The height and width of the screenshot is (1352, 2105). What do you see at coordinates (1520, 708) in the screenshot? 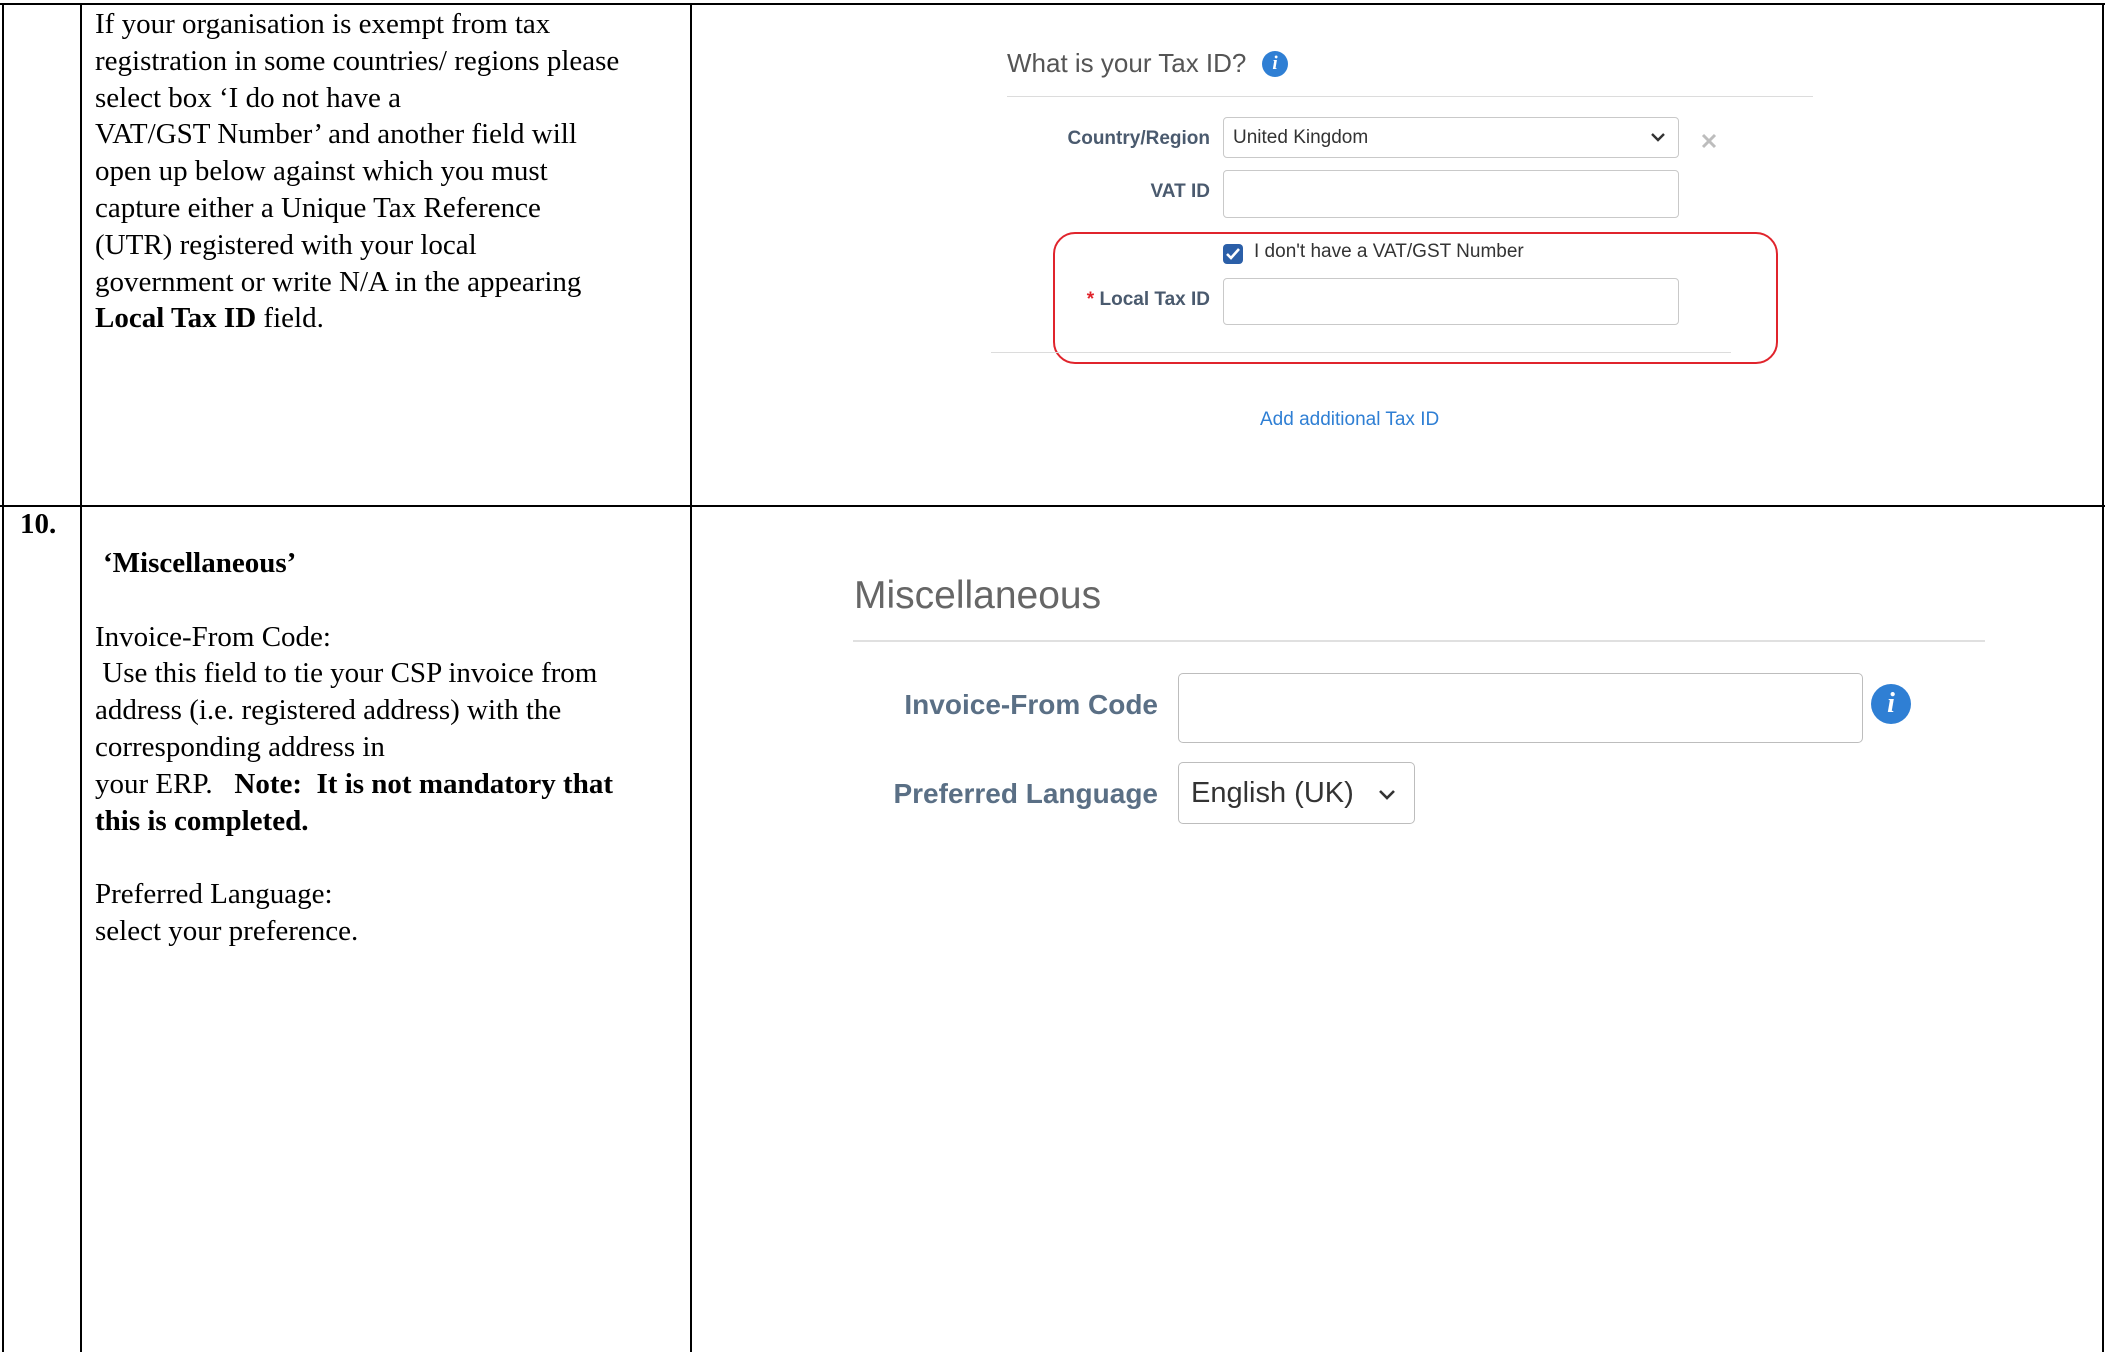
I see `invoice-from-code-input` at bounding box center [1520, 708].